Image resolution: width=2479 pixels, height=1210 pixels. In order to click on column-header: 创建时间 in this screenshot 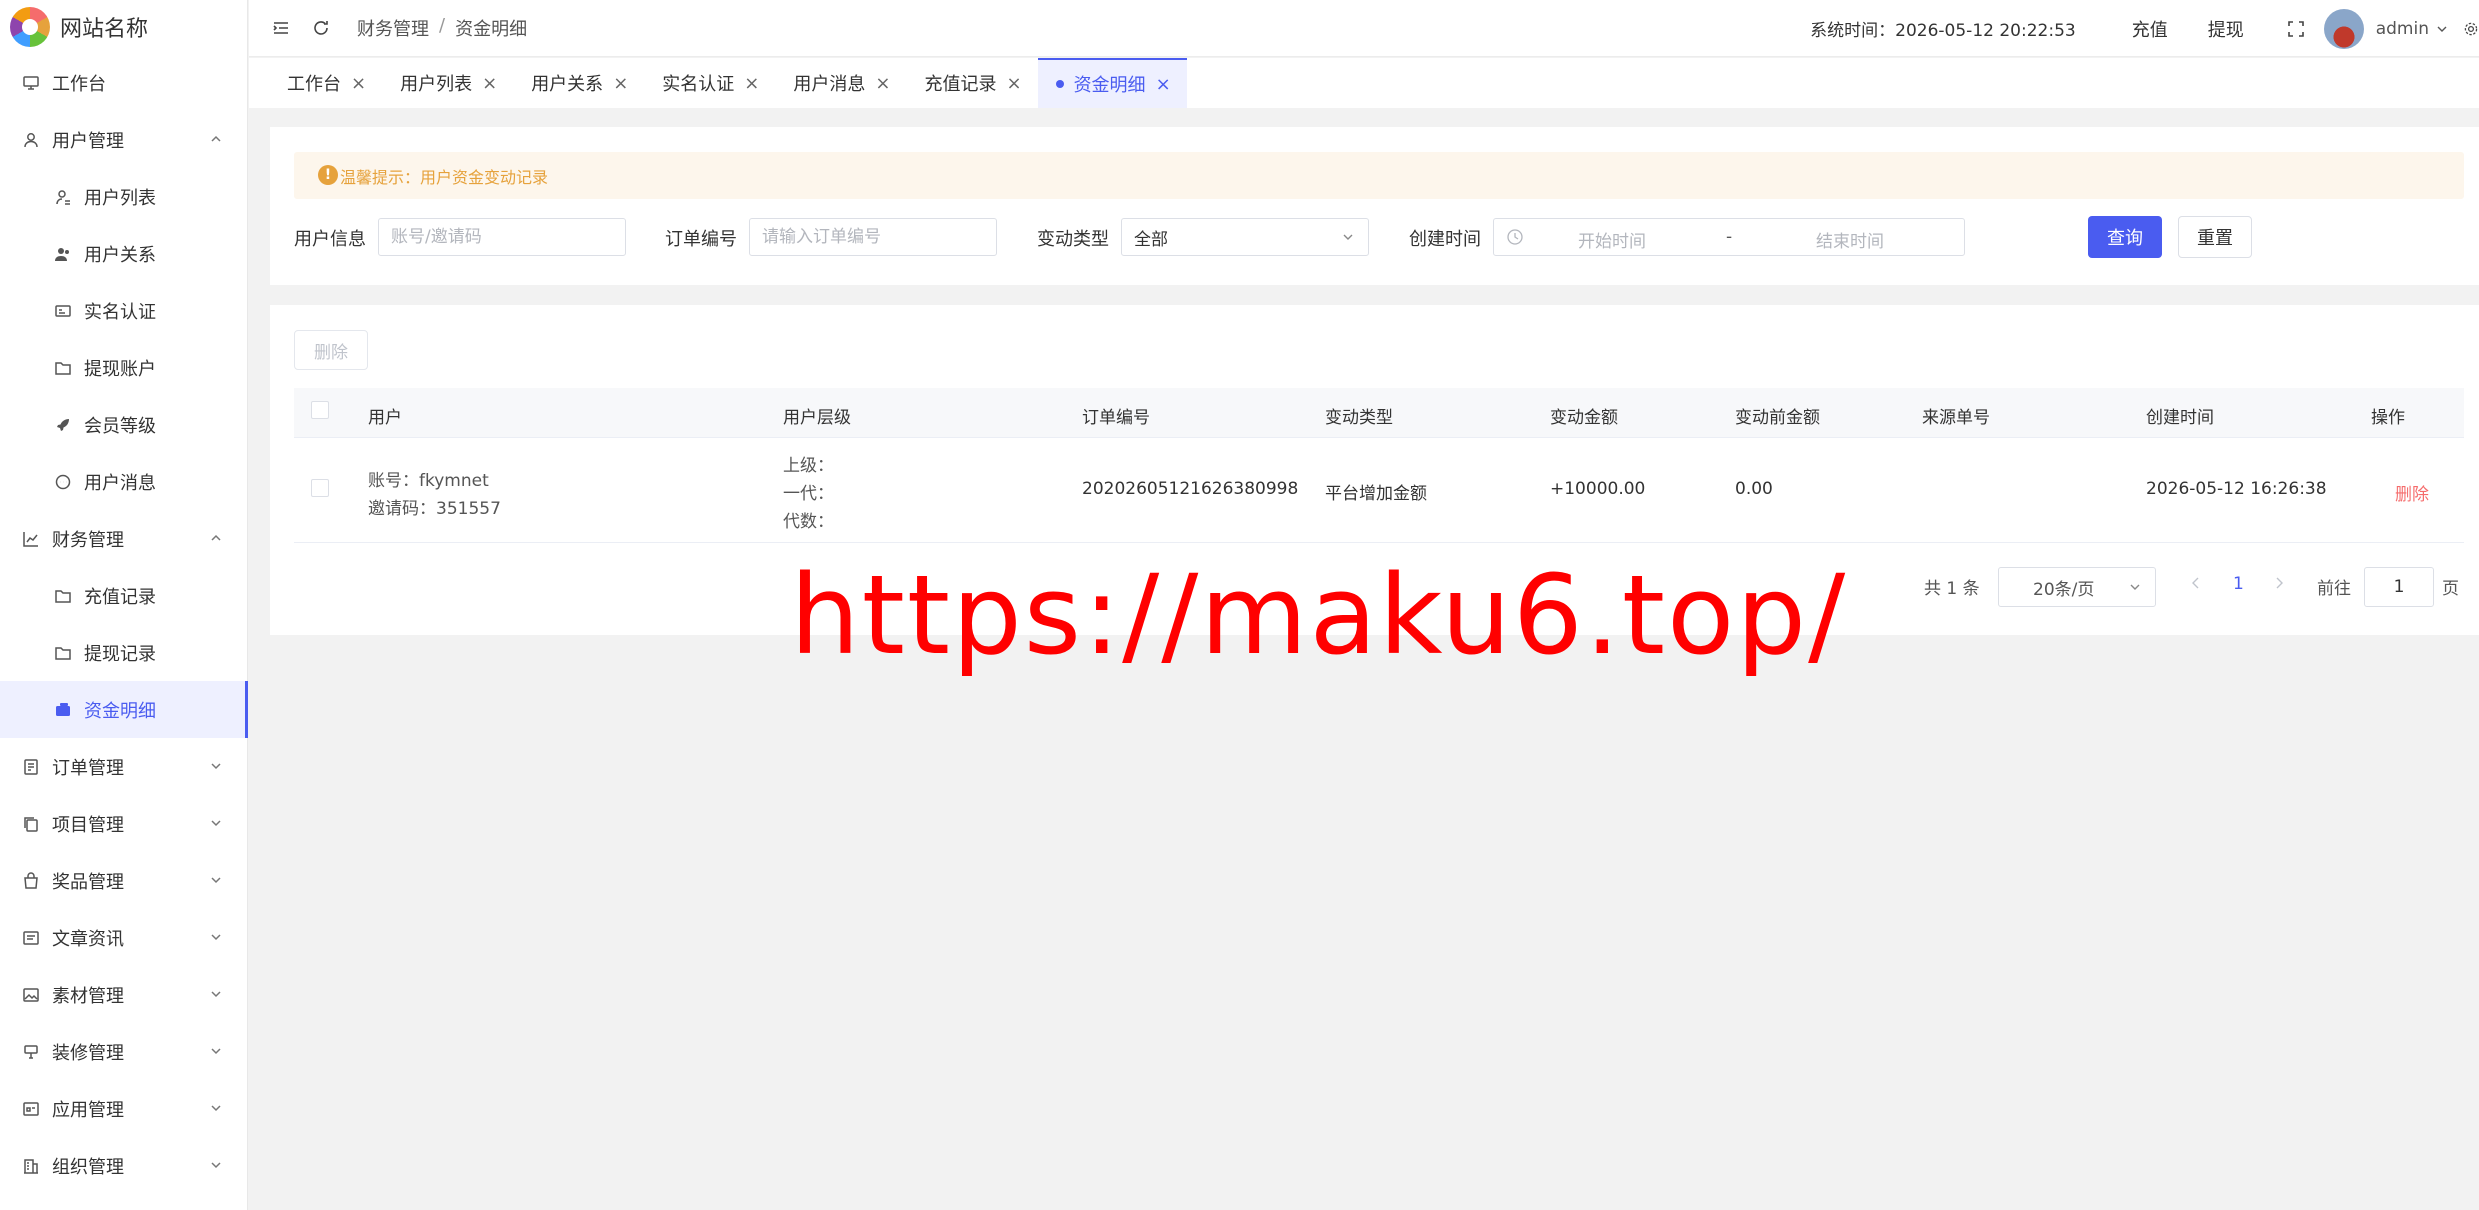, I will do `click(2180, 418)`.